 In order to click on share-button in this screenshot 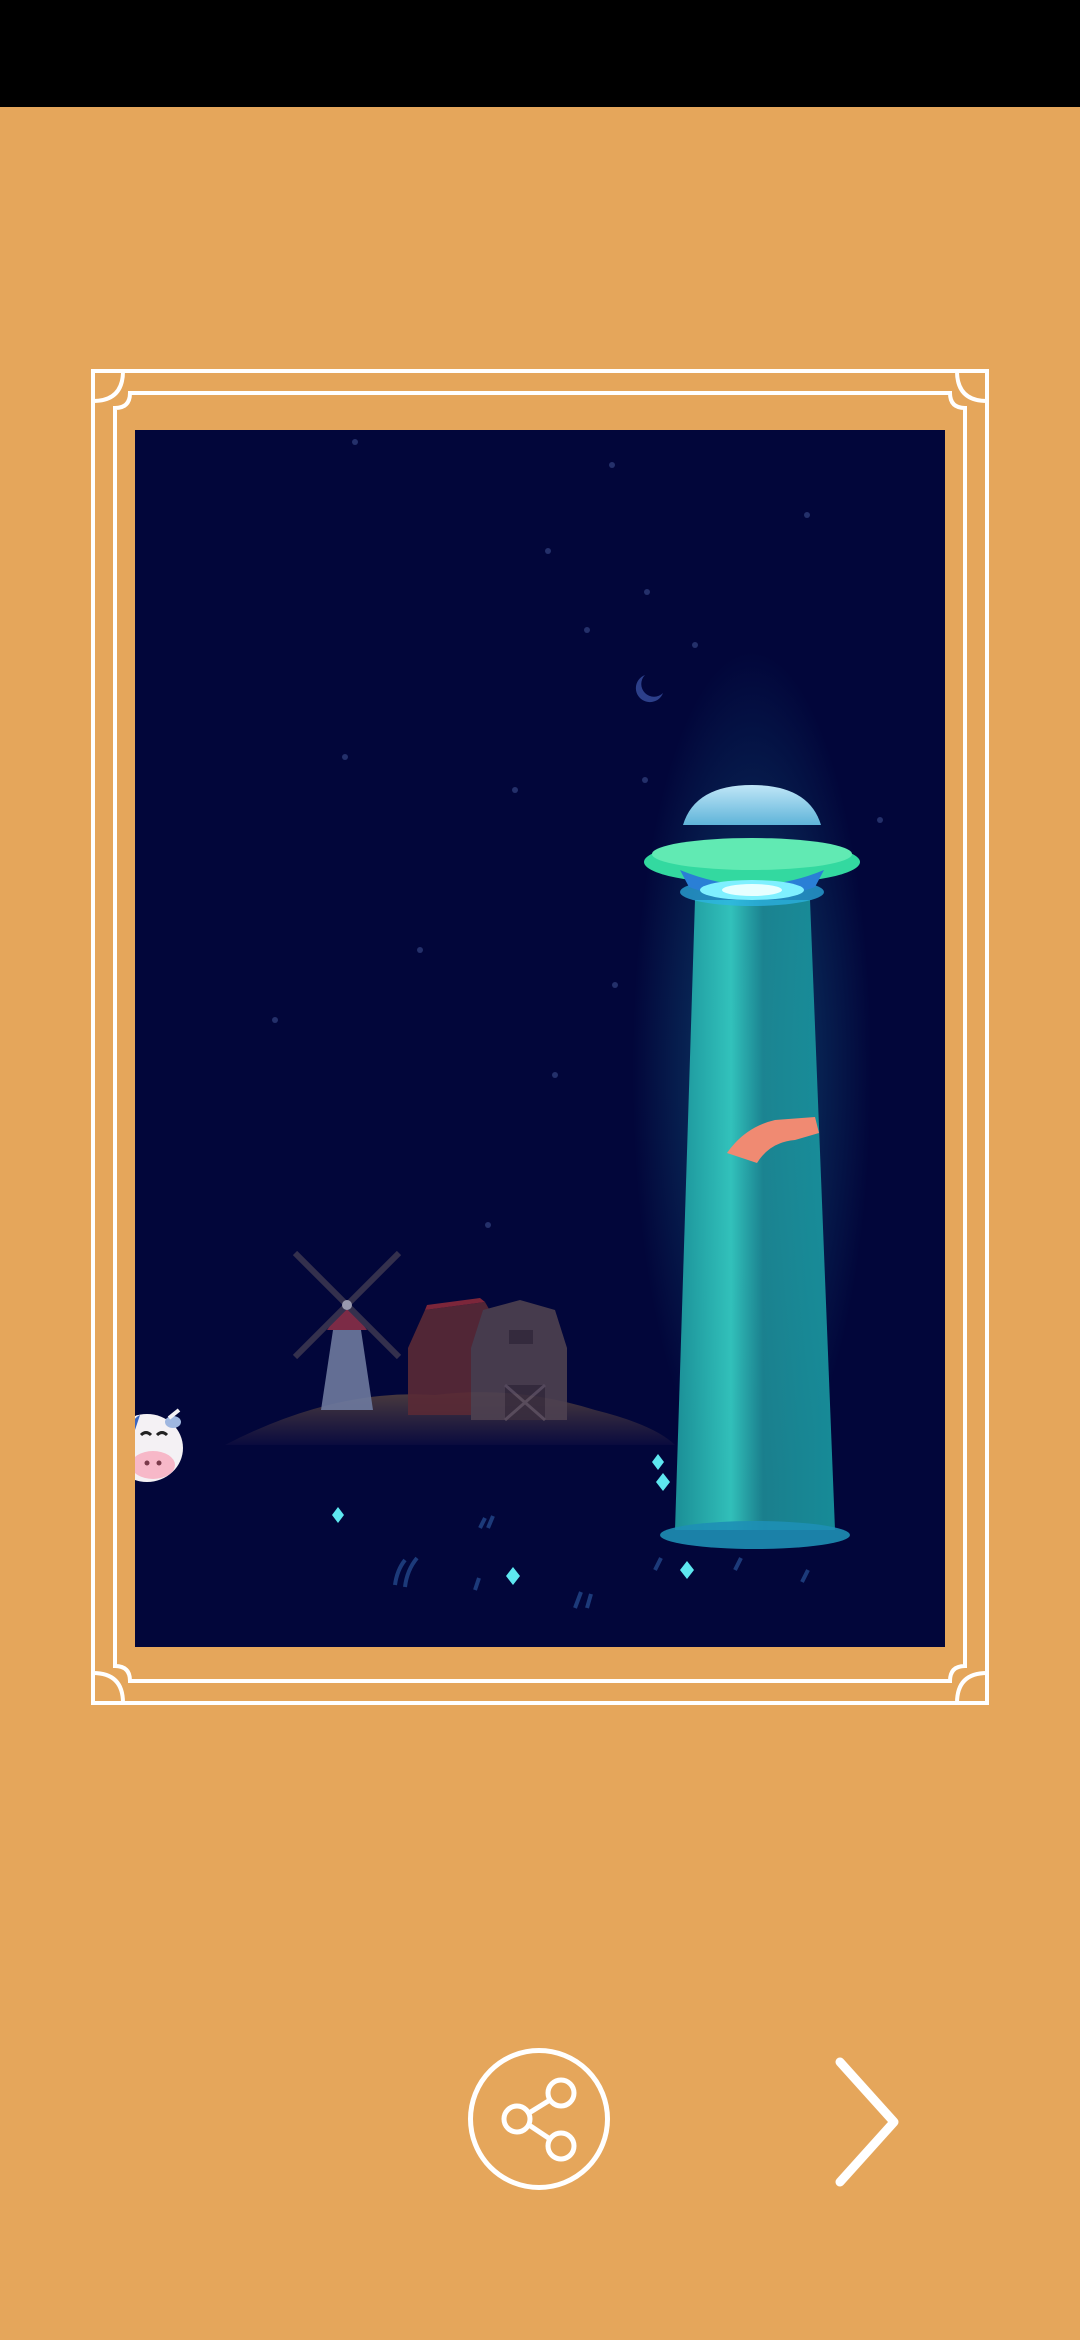, I will do `click(539, 2119)`.